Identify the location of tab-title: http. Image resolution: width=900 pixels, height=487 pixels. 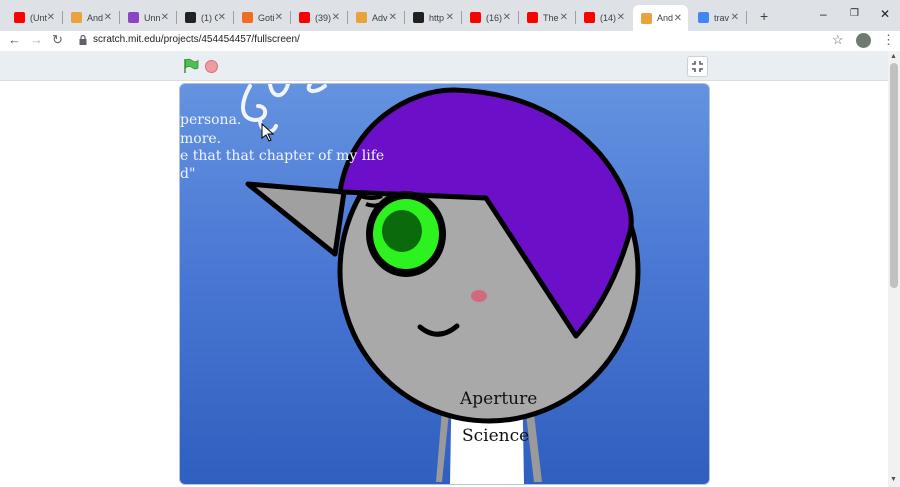
(437, 17).